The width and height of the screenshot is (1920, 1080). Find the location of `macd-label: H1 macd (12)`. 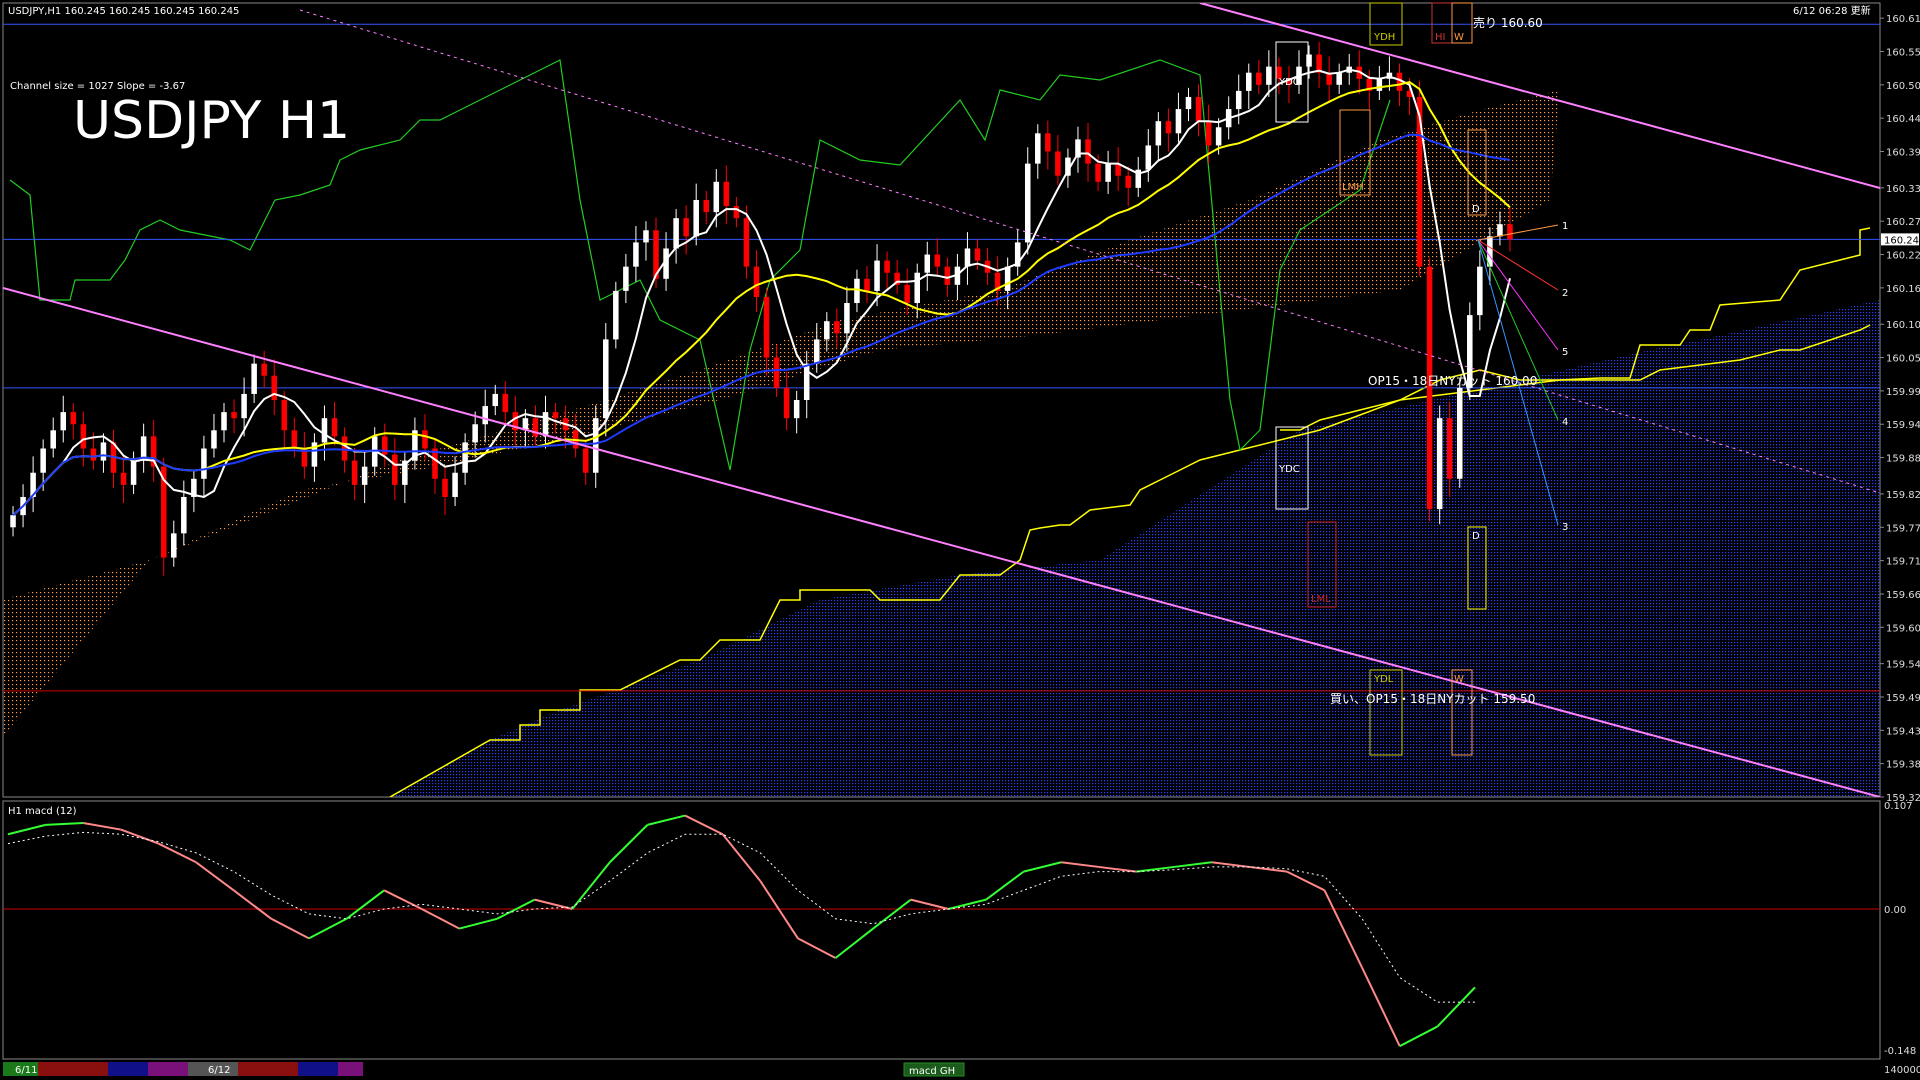

macd-label: H1 macd (12) is located at coordinates (42, 811).